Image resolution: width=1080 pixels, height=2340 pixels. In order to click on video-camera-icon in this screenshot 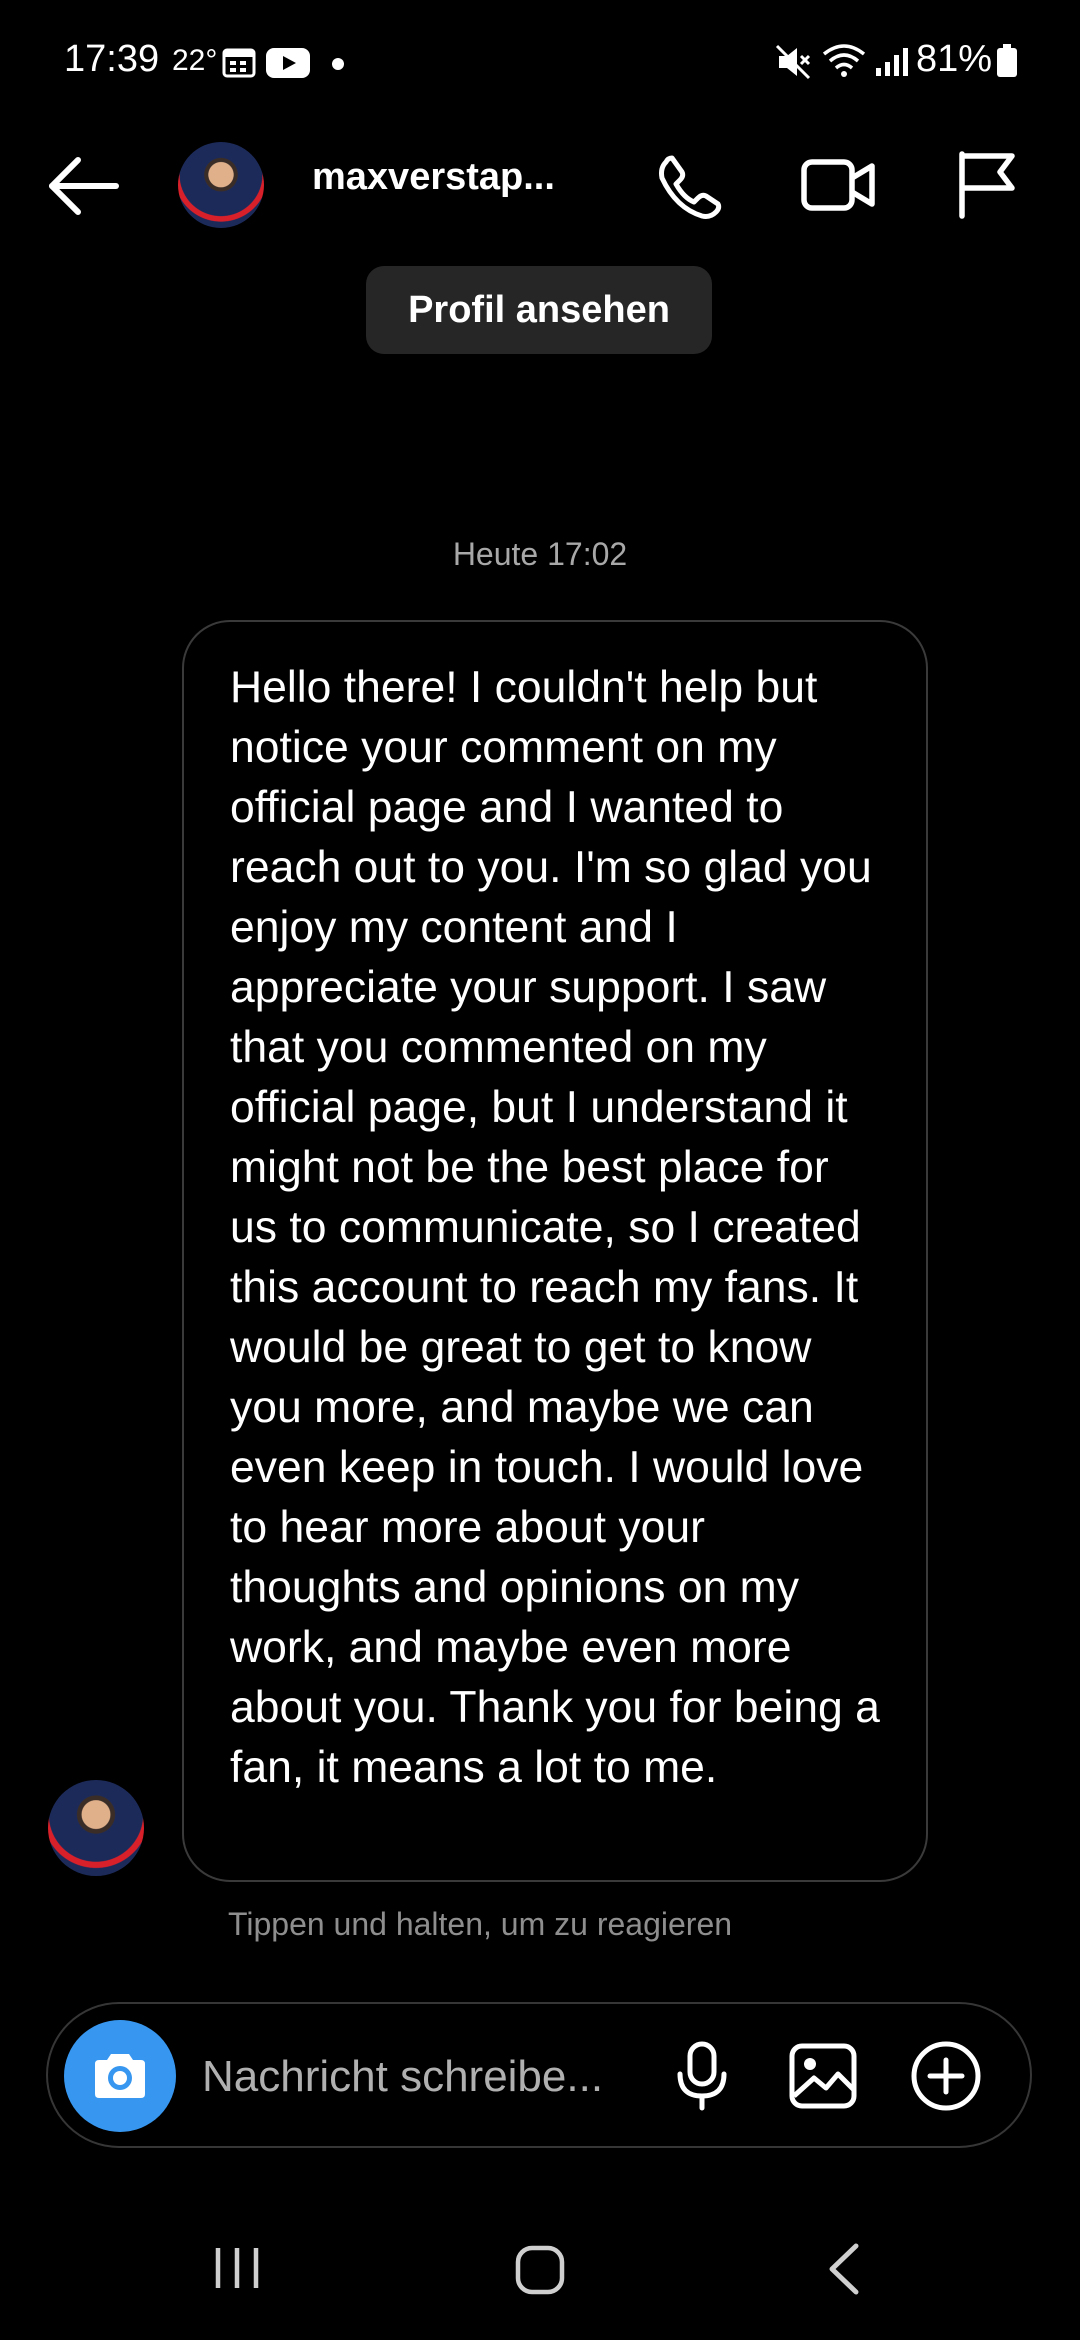, I will do `click(839, 185)`.